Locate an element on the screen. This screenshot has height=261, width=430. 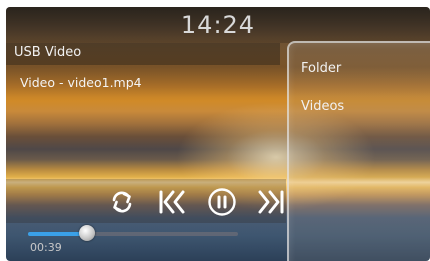
repeat-icon is located at coordinates (122, 202).